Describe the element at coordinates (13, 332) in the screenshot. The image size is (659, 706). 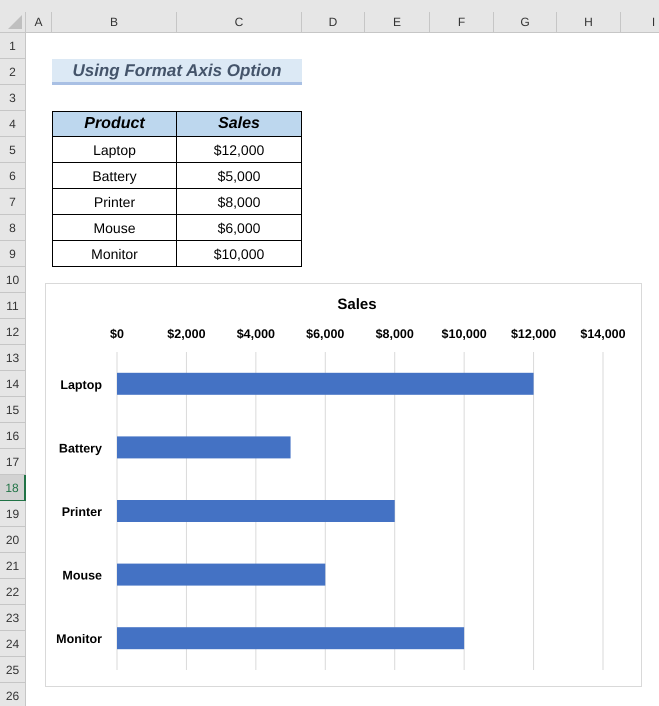
I see `row-header: 12` at that location.